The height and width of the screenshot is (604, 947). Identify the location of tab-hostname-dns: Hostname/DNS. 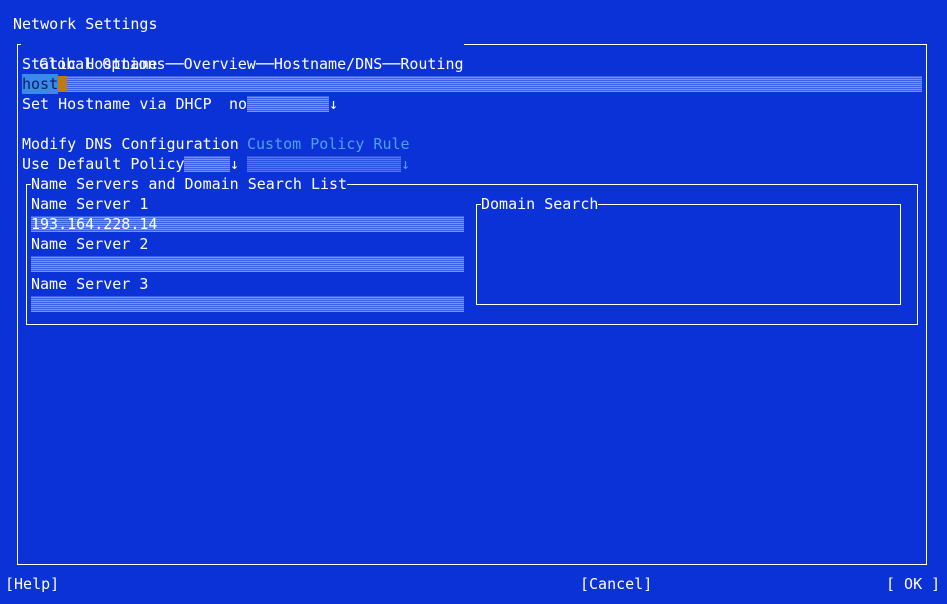
(328, 64).